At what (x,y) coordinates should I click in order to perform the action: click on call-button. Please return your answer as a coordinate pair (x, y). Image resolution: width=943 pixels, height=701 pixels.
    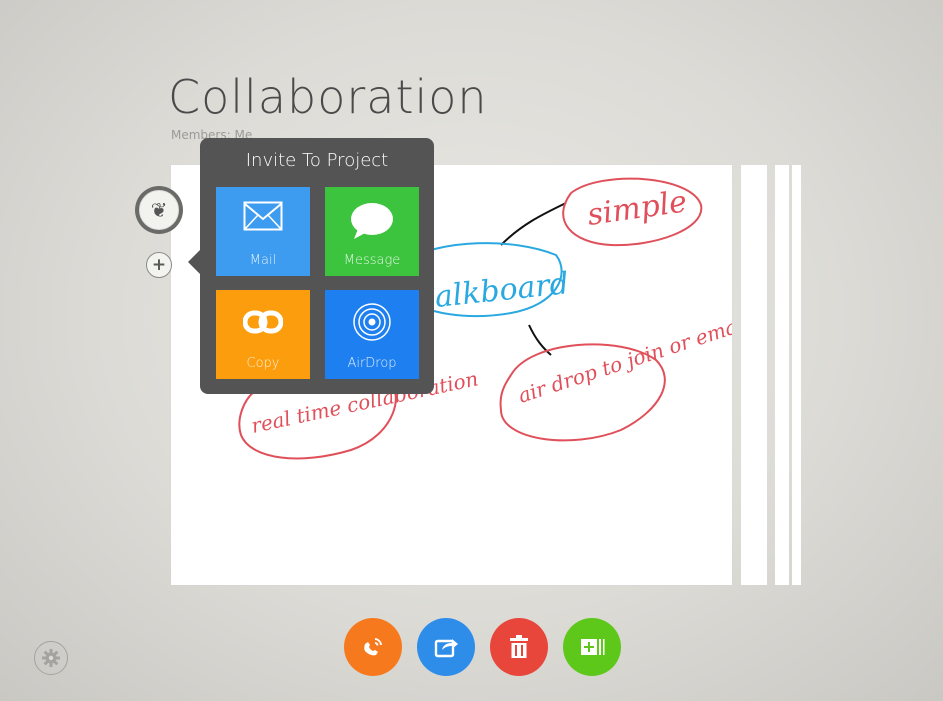
    Looking at the image, I should click on (373, 647).